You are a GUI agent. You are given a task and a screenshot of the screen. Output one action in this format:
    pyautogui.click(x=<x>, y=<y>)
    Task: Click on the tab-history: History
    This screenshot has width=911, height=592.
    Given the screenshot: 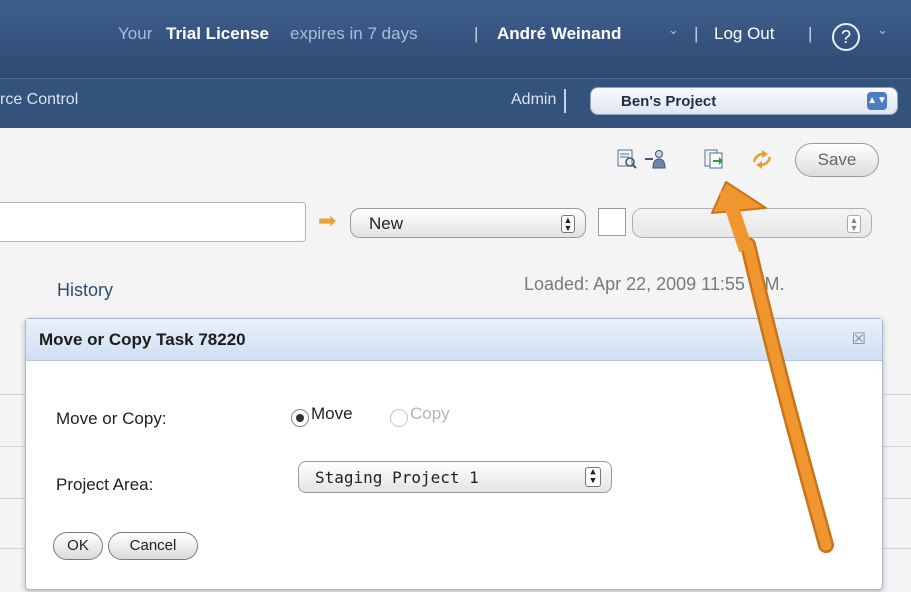 What is the action you would take?
    pyautogui.click(x=85, y=290)
    